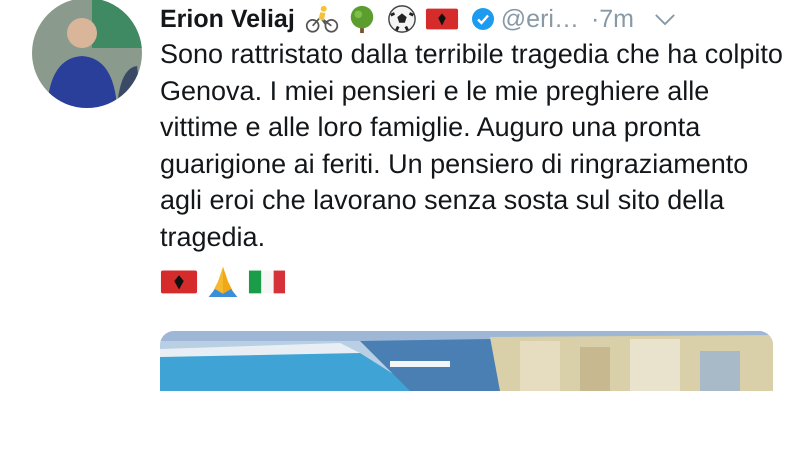 The image size is (800, 450). I want to click on cyclist-icon, so click(321, 19).